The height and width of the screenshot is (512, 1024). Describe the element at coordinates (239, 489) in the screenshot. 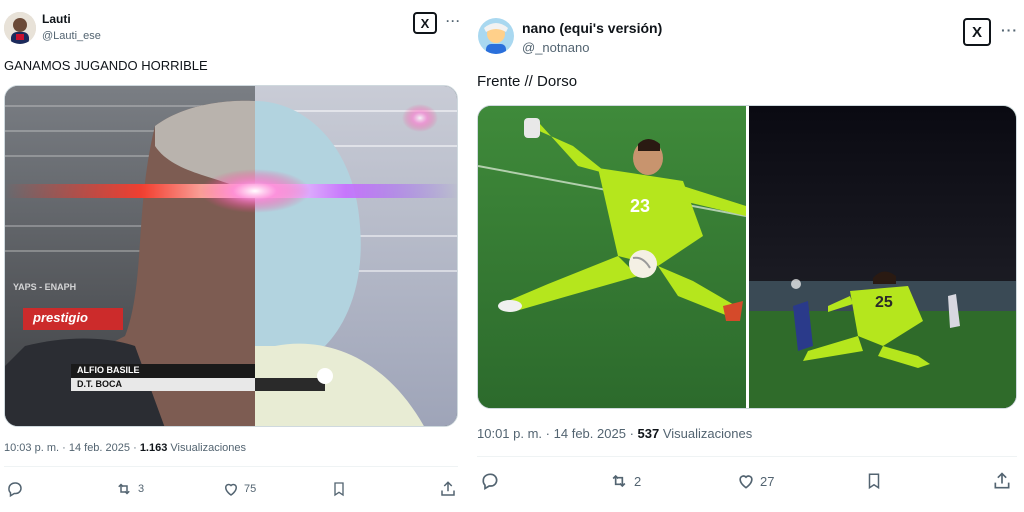

I see `like-button: 75` at that location.